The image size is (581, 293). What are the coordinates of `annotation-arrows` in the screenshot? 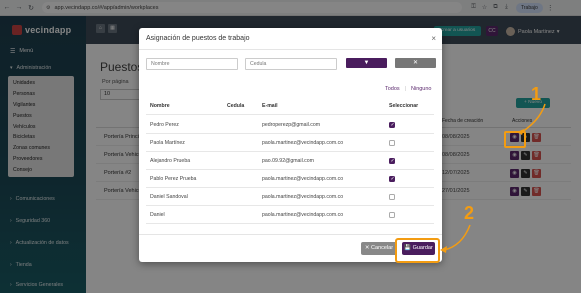 It's located at (493, 178).